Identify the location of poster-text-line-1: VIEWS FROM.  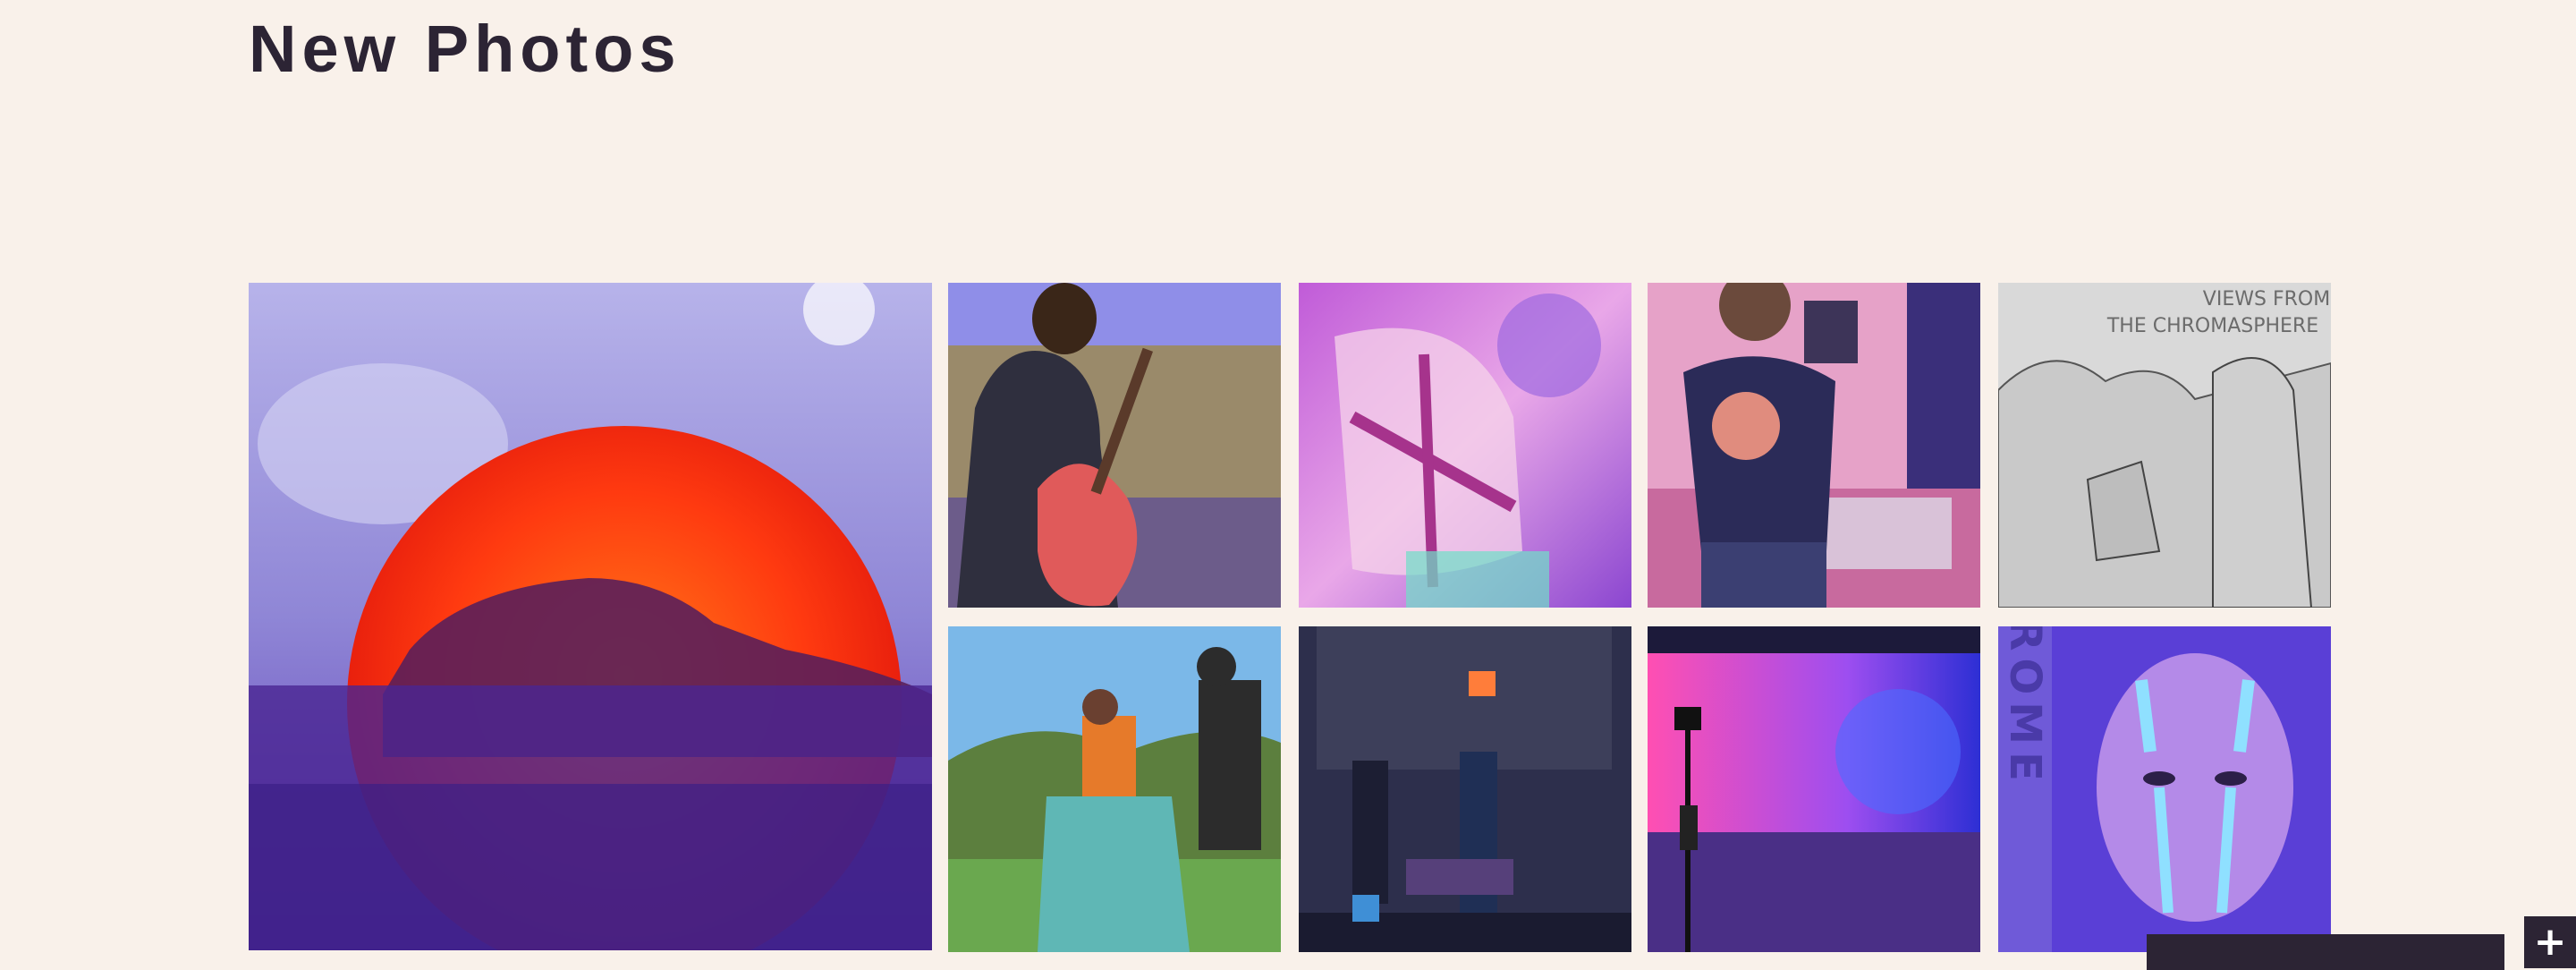
(2266, 299).